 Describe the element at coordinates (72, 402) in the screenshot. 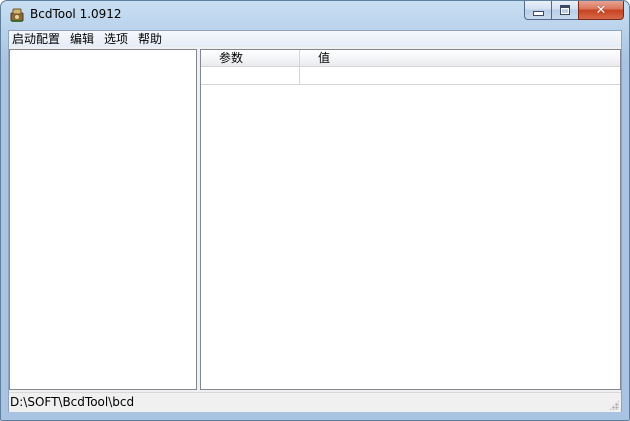

I see `status-path: D:\SOFT\BcdTool\bcd` at that location.